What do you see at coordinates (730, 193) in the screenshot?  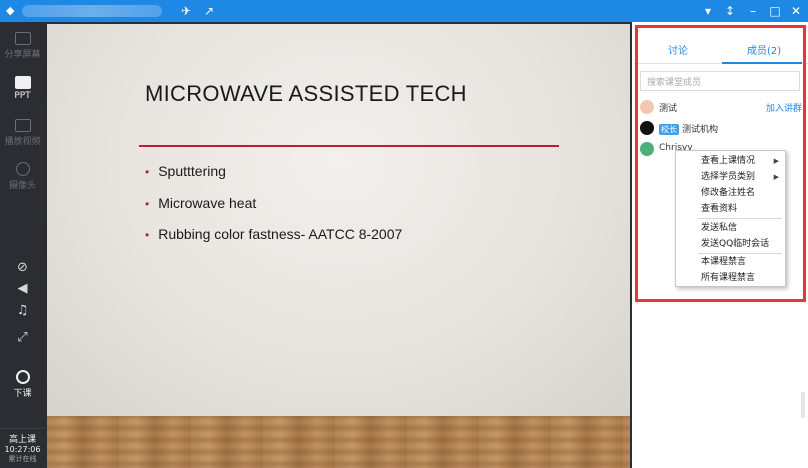 I see `menu-item-edit-remark: 修改备注姓名` at bounding box center [730, 193].